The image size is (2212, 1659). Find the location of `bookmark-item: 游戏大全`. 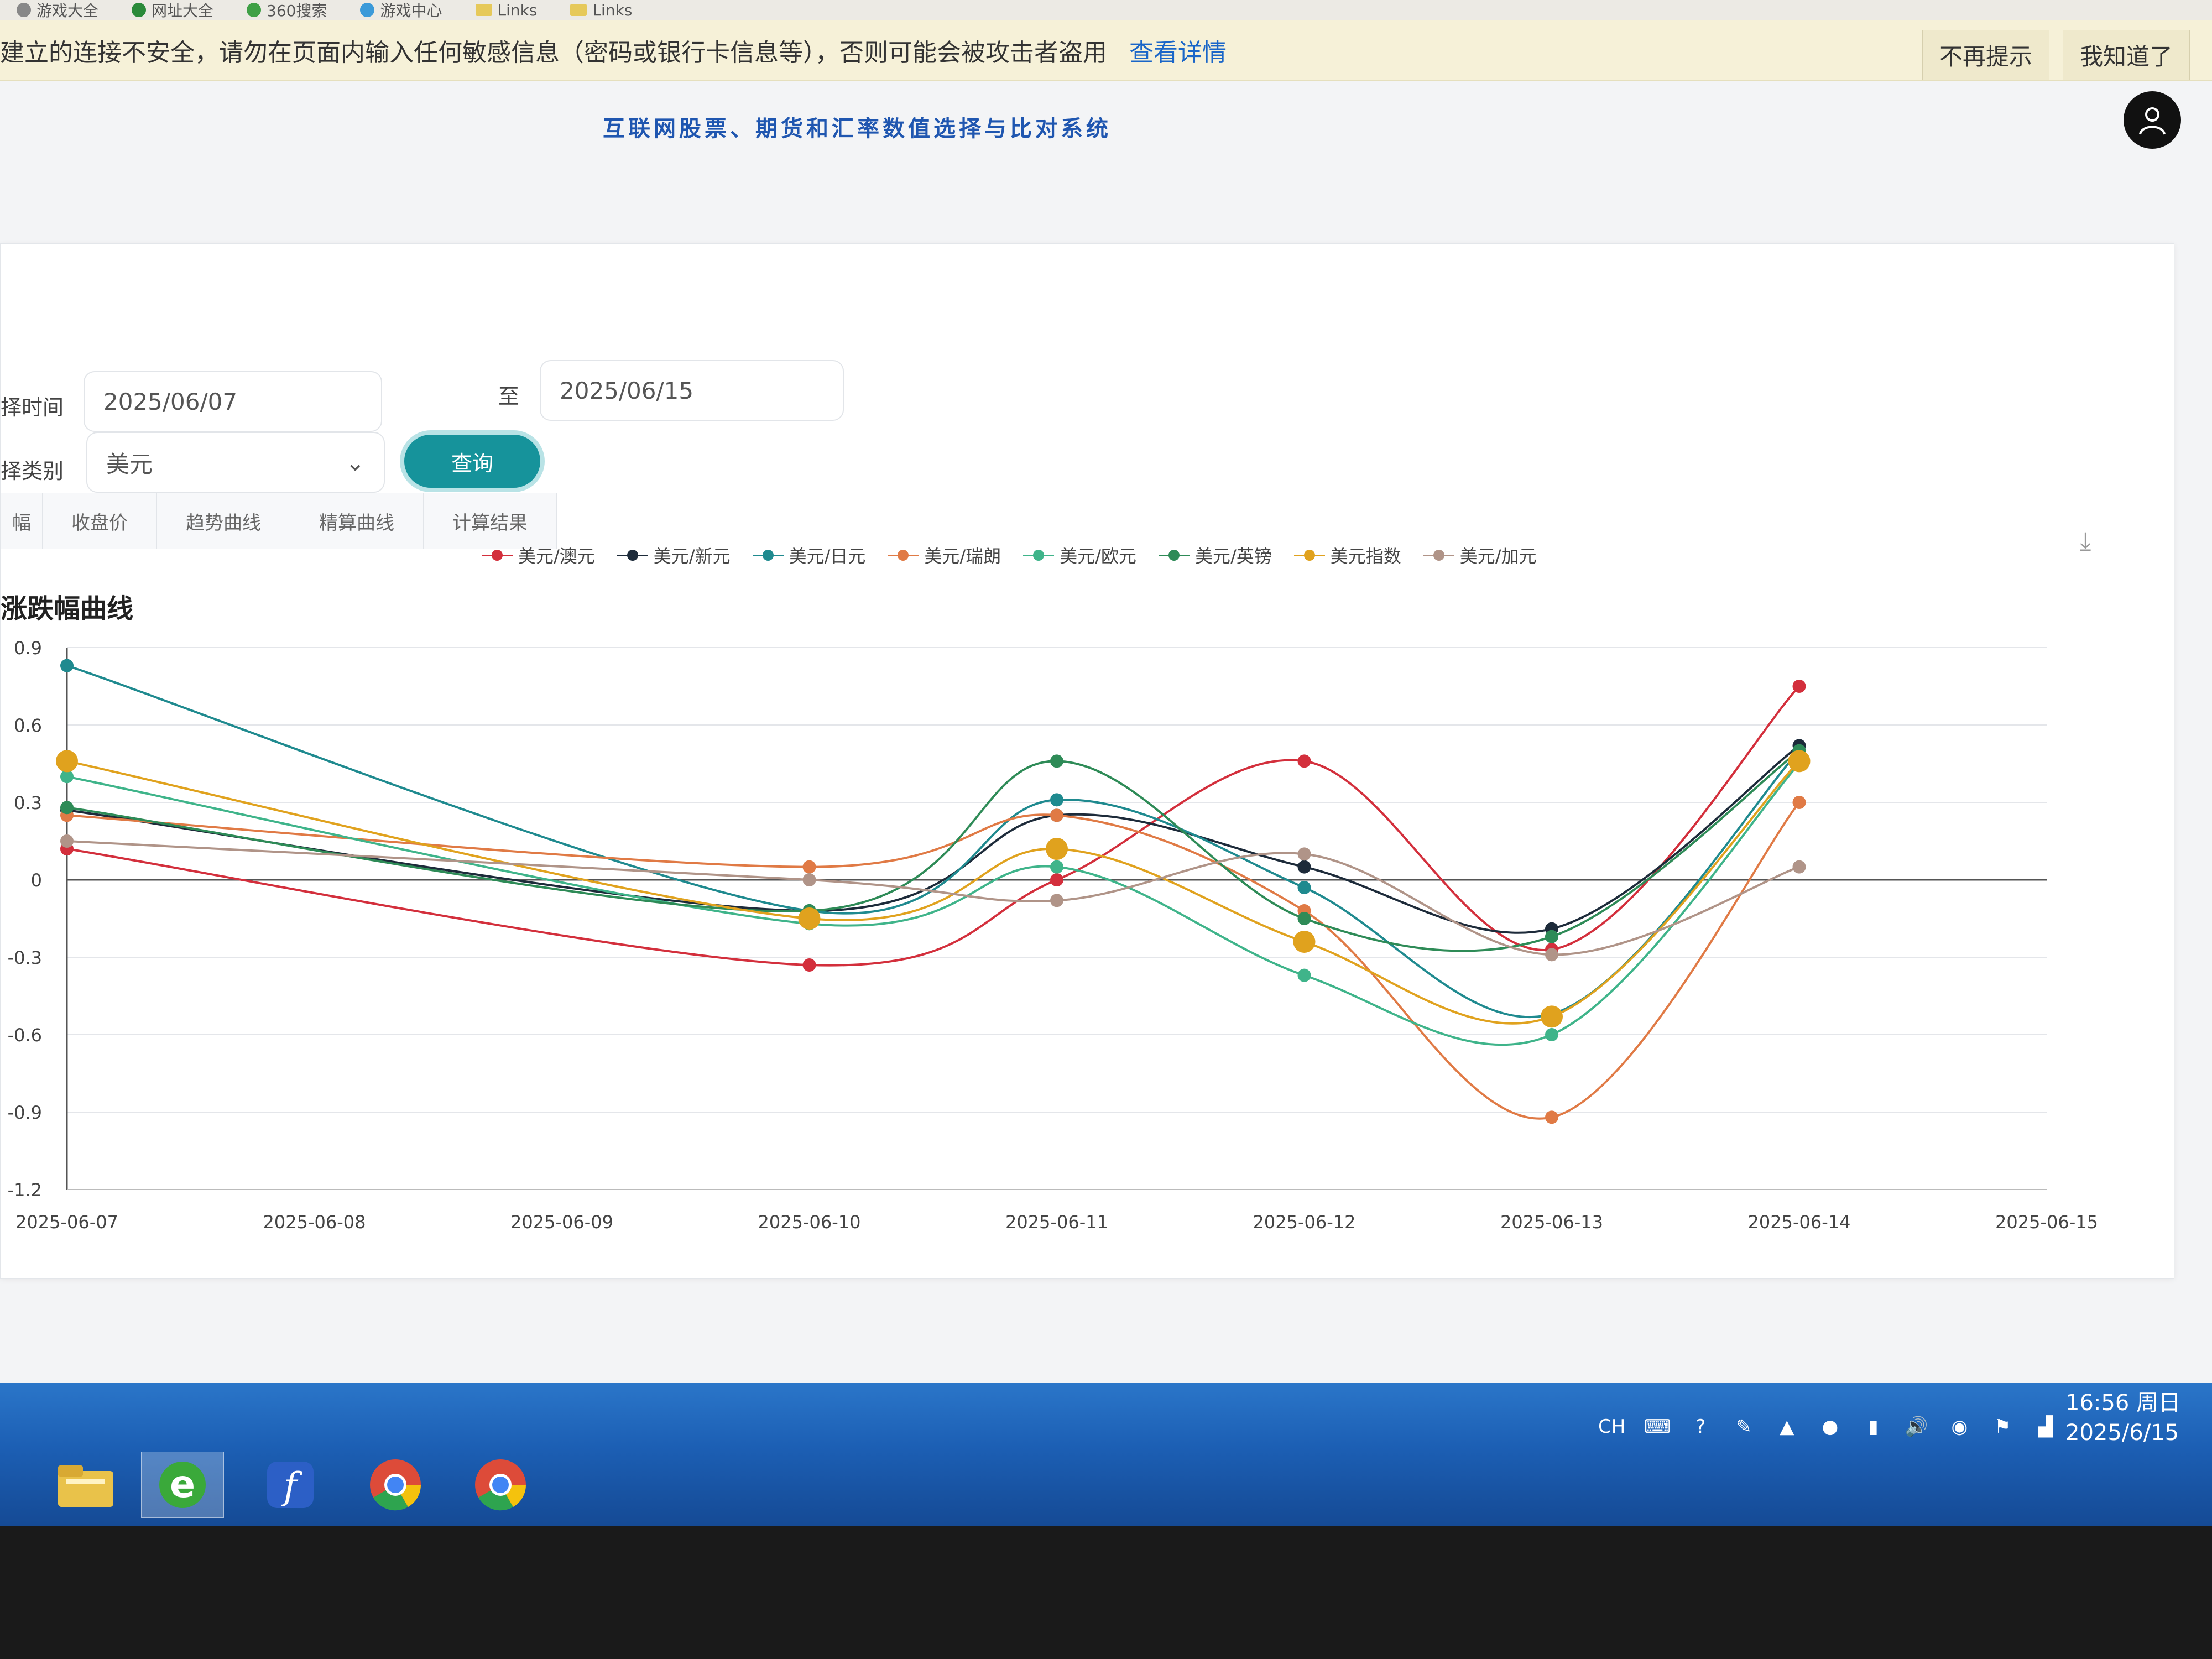

bookmark-item: 游戏大全 is located at coordinates (57, 11).